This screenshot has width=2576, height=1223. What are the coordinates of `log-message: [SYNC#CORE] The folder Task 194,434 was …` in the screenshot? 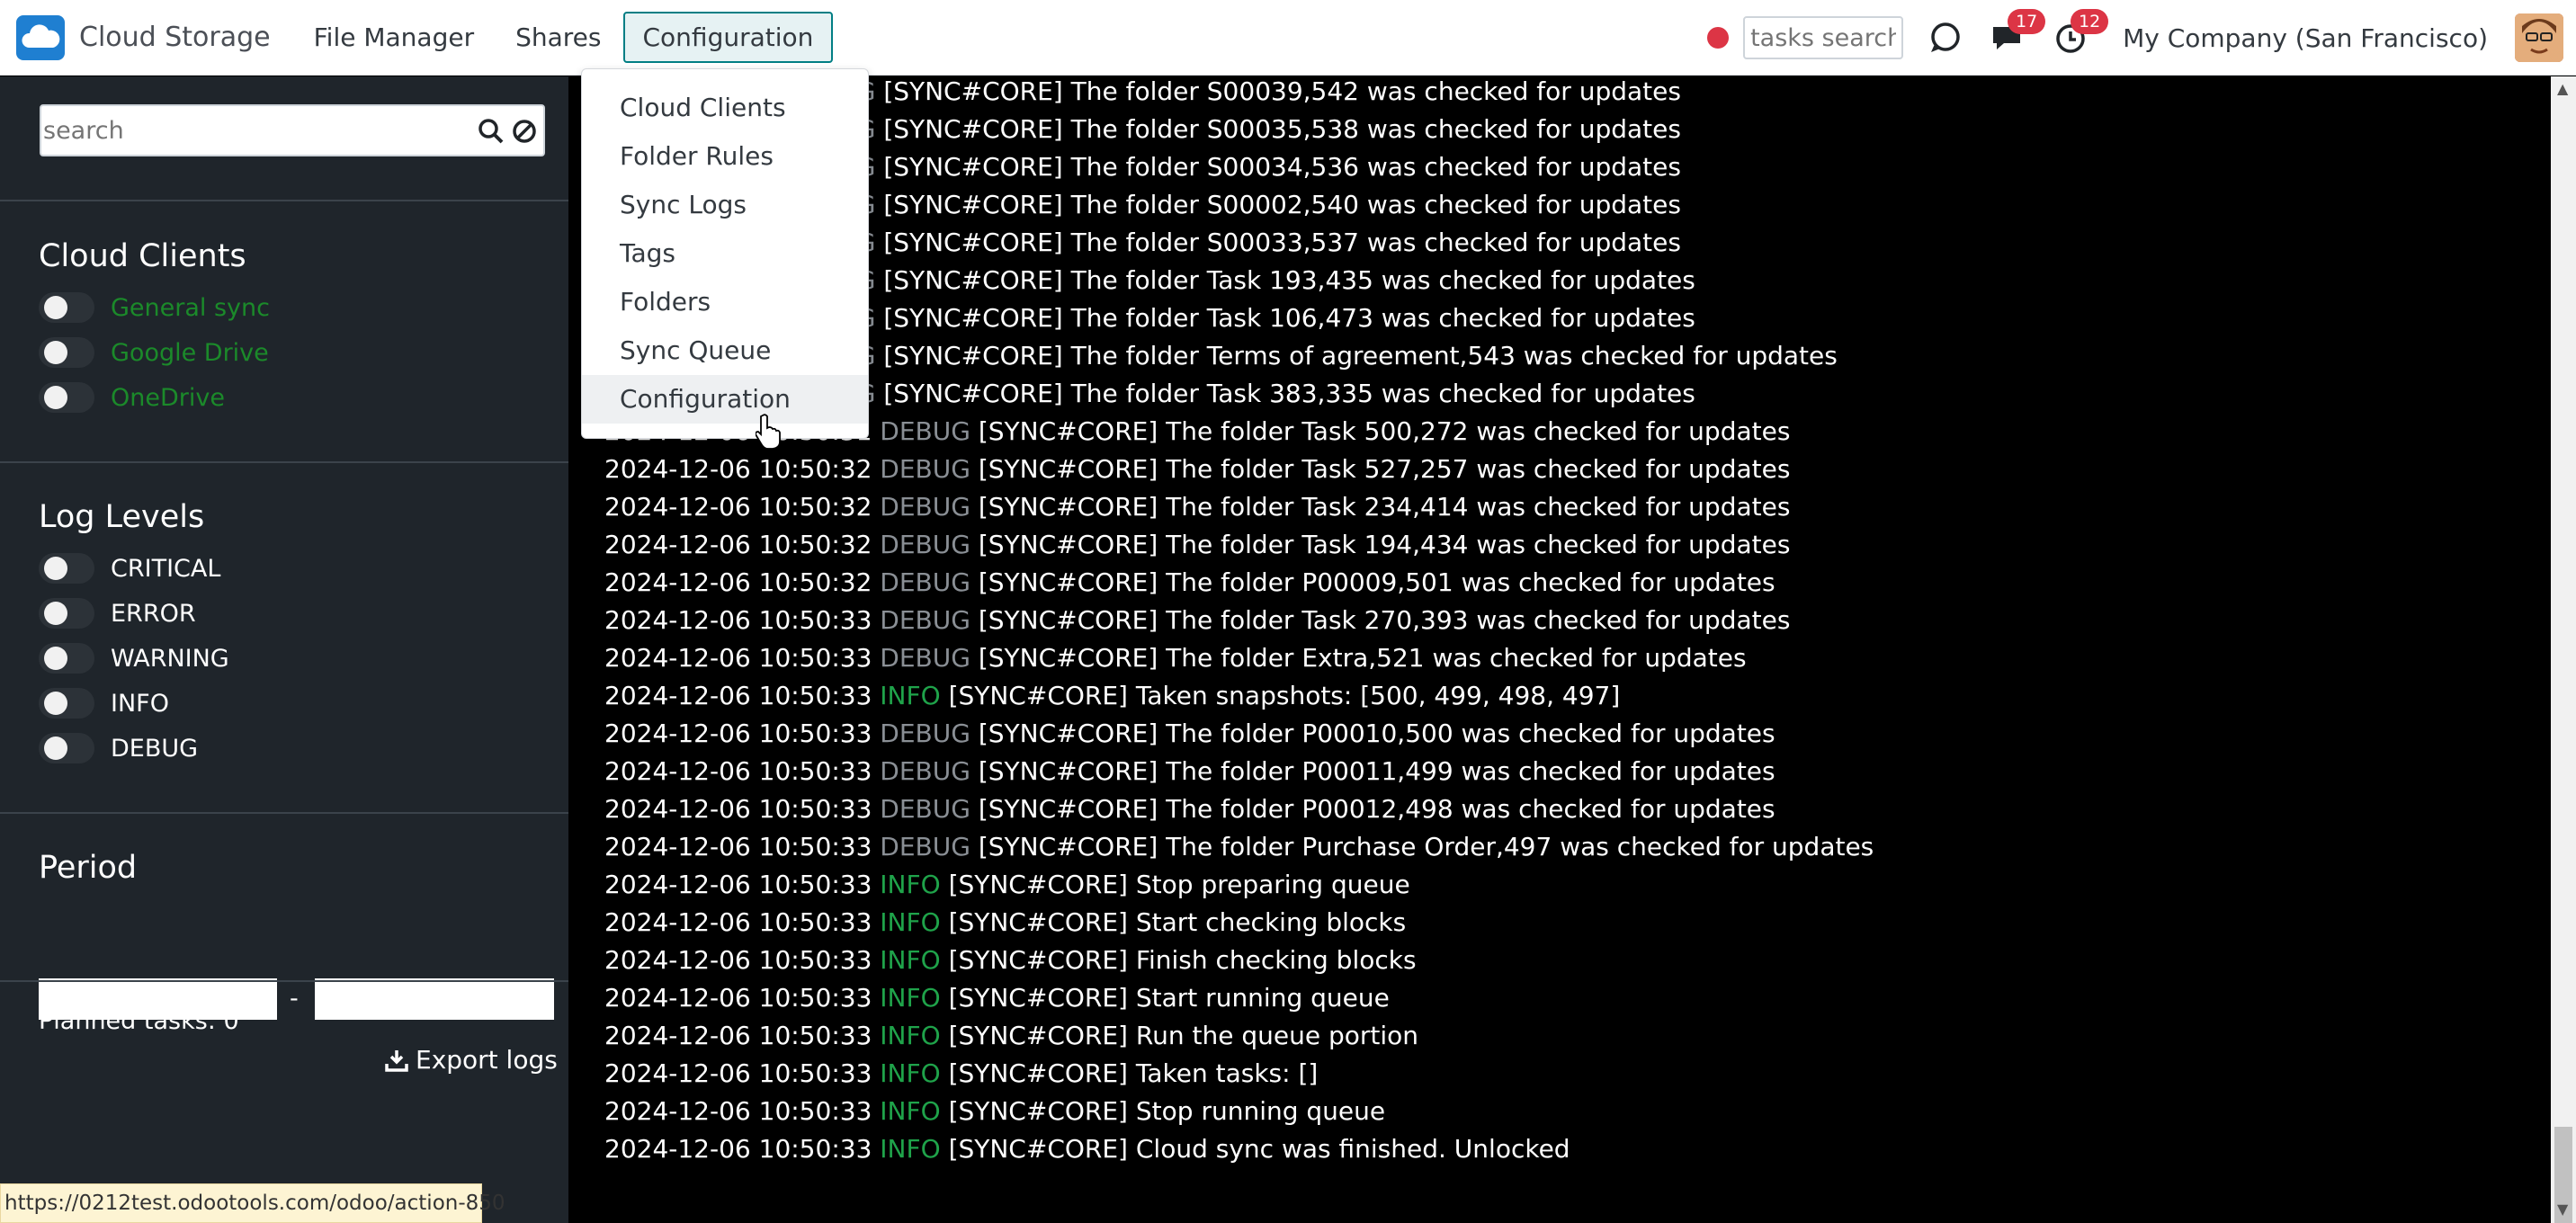 It's located at (1384, 544).